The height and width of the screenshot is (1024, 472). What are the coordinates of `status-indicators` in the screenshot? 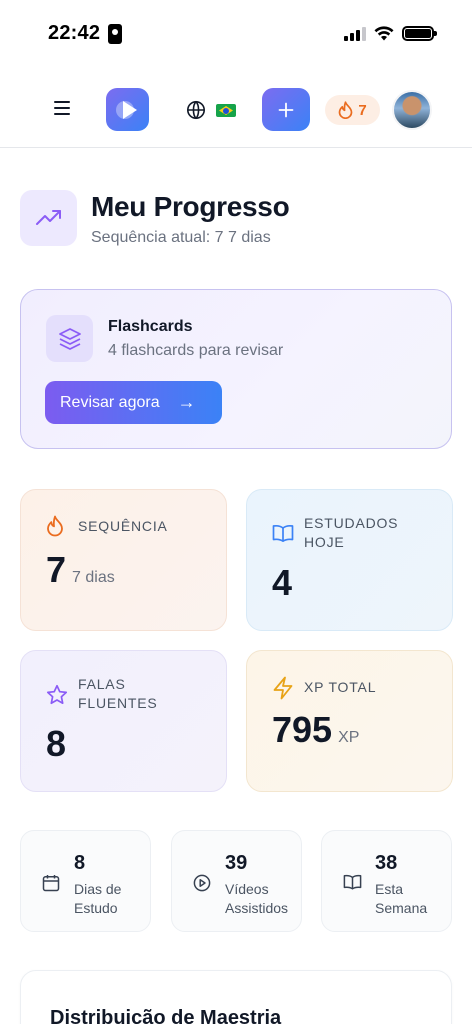 It's located at (390, 33).